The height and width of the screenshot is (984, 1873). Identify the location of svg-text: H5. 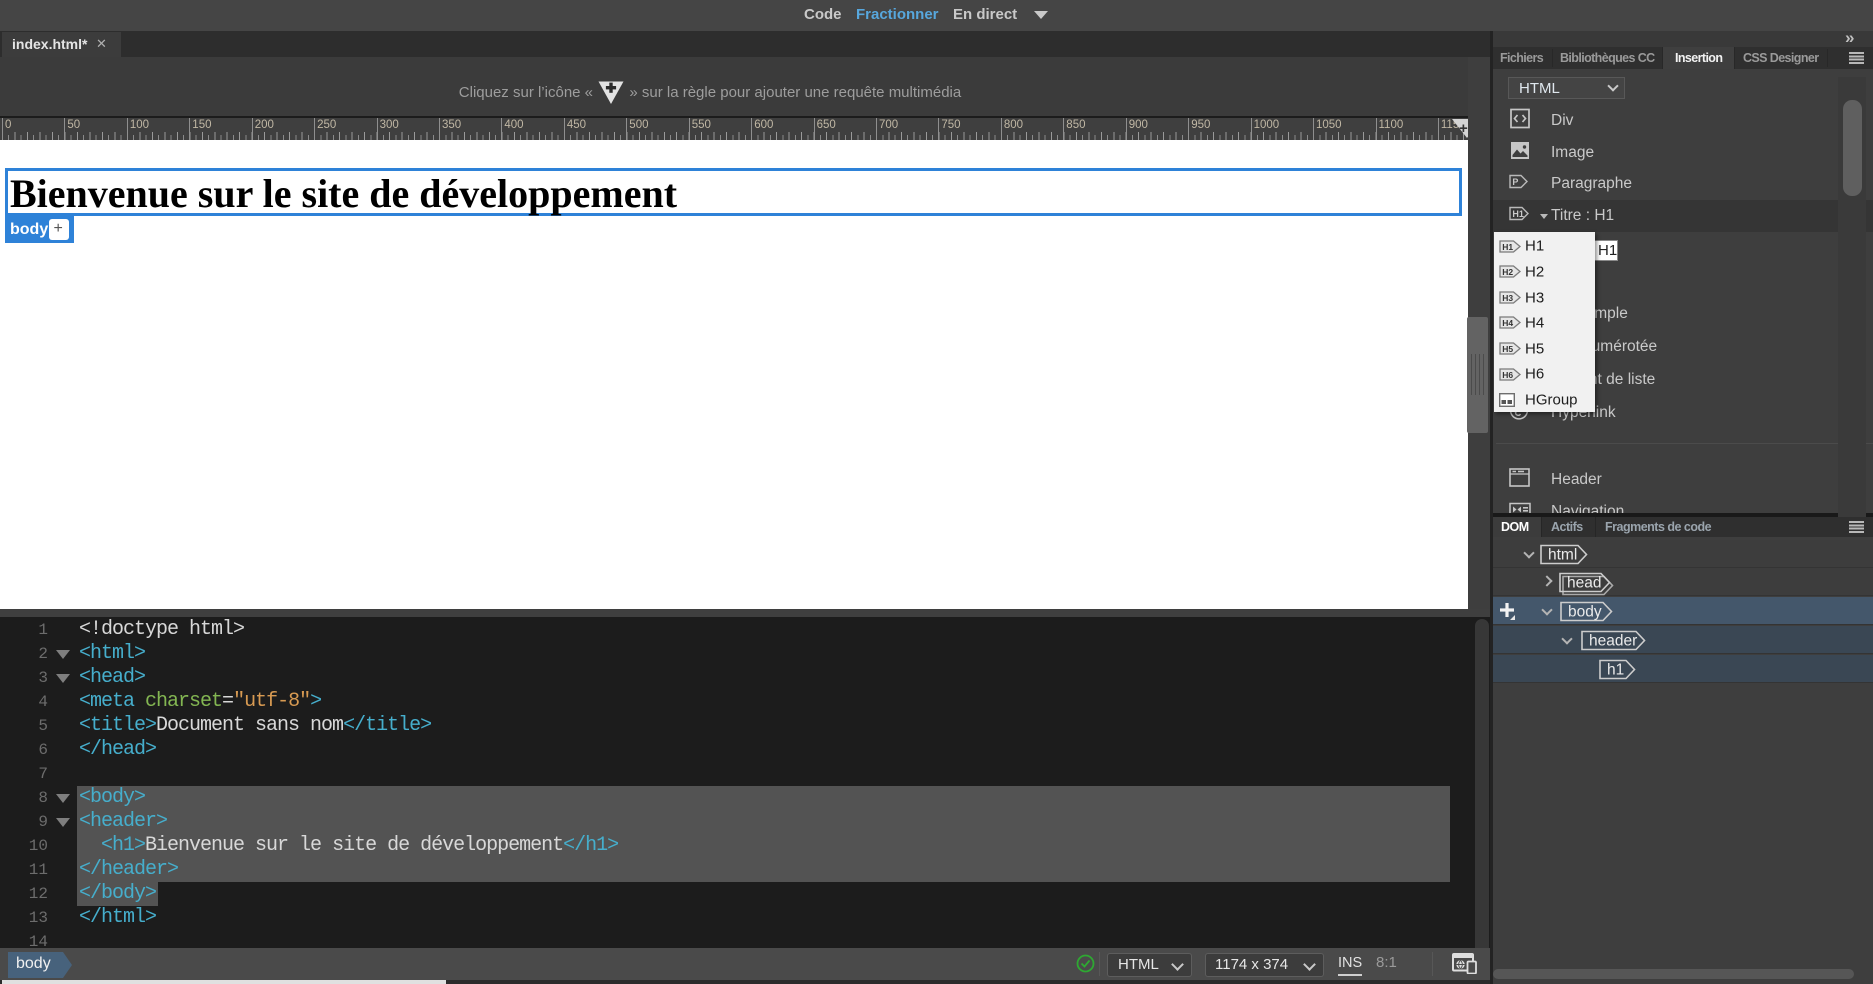
(1507, 349).